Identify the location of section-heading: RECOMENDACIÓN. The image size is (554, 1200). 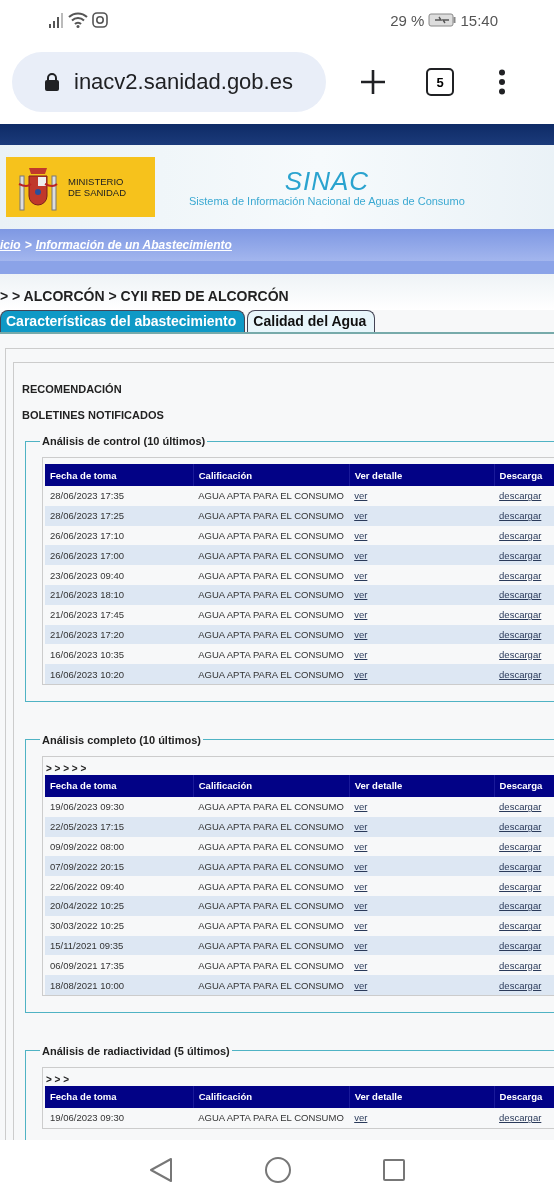
(72, 389).